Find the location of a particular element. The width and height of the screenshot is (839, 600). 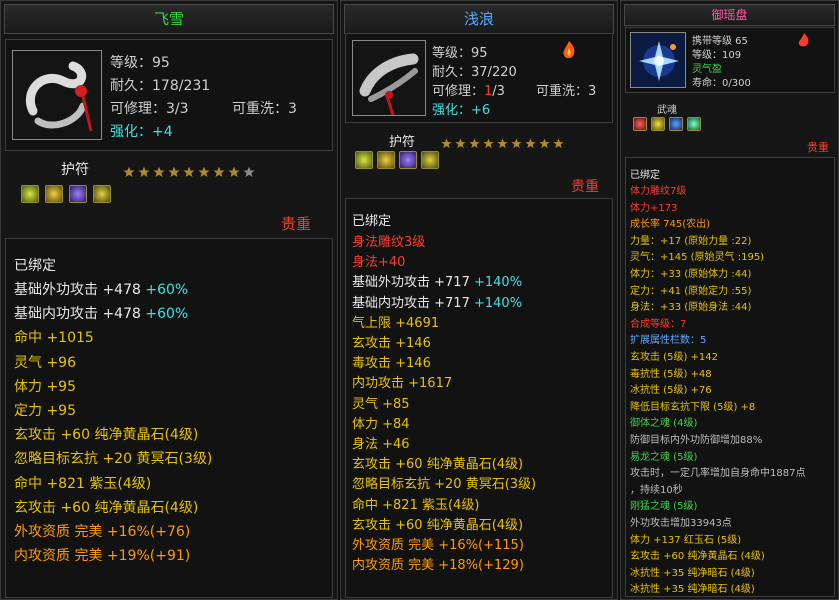

rarity-label: 贵重 is located at coordinates (296, 224).